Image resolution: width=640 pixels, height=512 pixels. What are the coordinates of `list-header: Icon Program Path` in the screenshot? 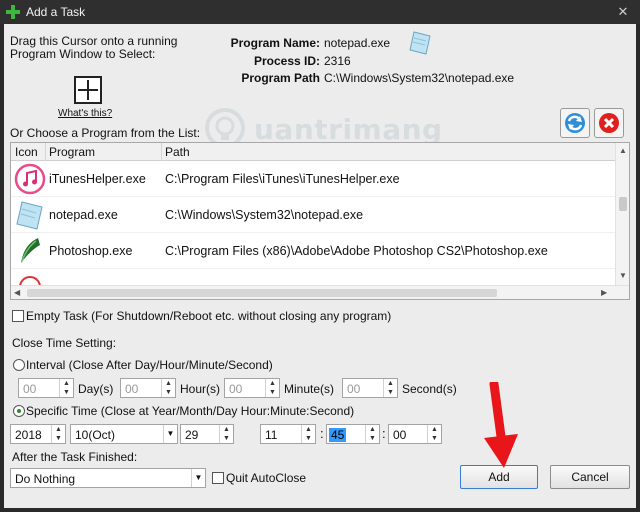 It's located at (313, 152).